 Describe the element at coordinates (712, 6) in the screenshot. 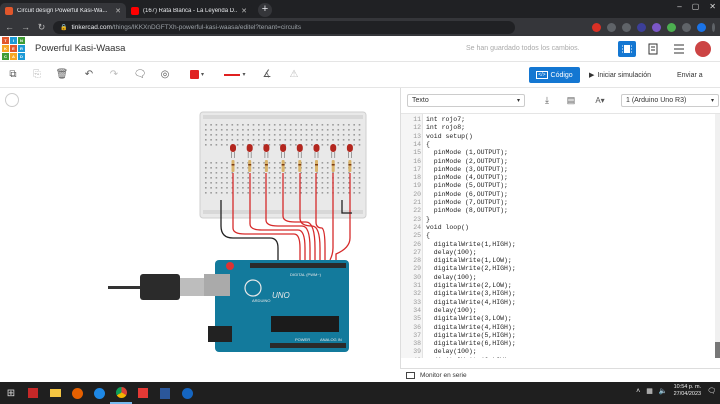

I see `close-window-icon: ✕` at that location.